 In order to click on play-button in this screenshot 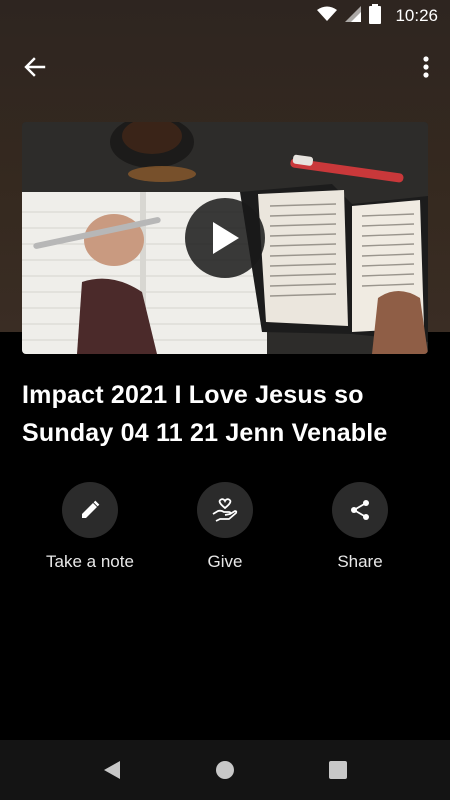, I will do `click(225, 238)`.